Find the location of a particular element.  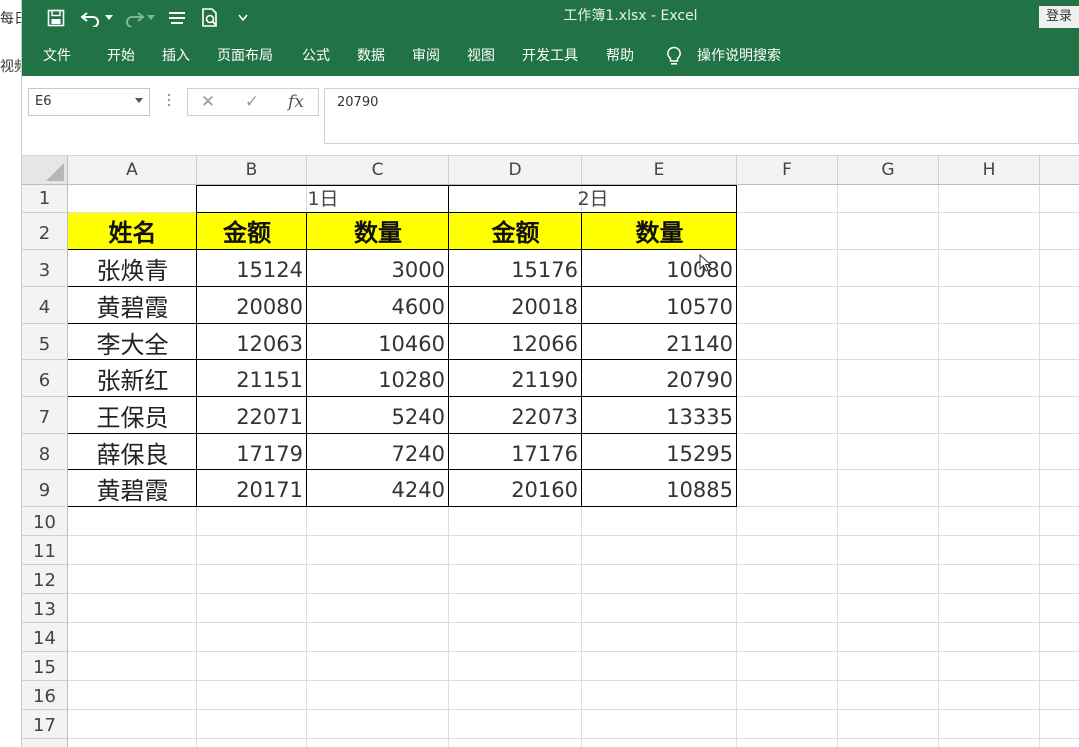

background-text: 视频 is located at coordinates (10, 67).